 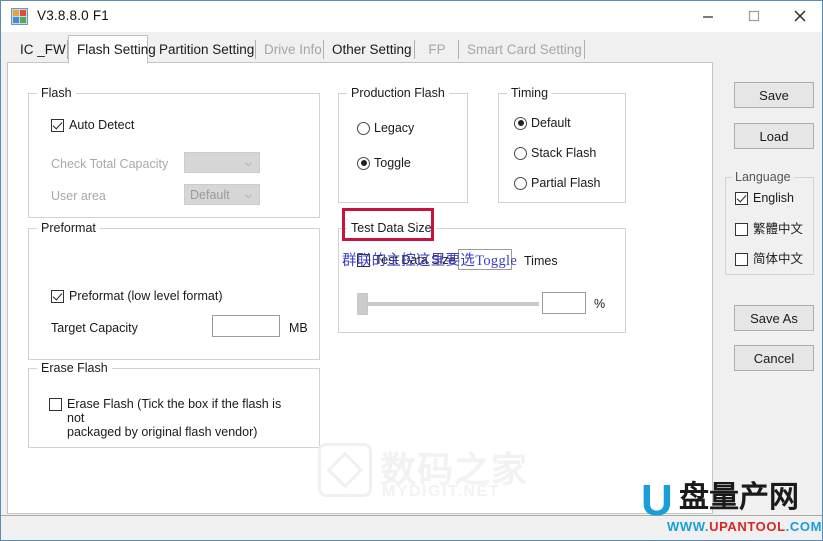 I want to click on tab-other-setting: Other Setting, so click(x=369, y=50).